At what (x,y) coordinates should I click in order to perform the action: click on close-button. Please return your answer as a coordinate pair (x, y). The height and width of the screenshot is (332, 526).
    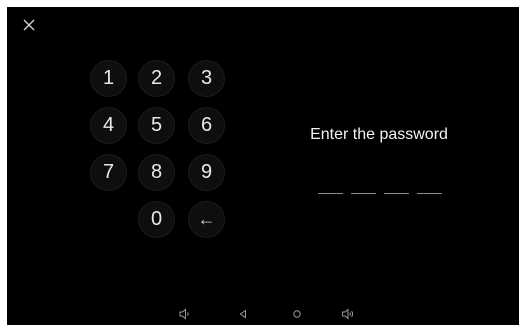
    Looking at the image, I should click on (29, 25).